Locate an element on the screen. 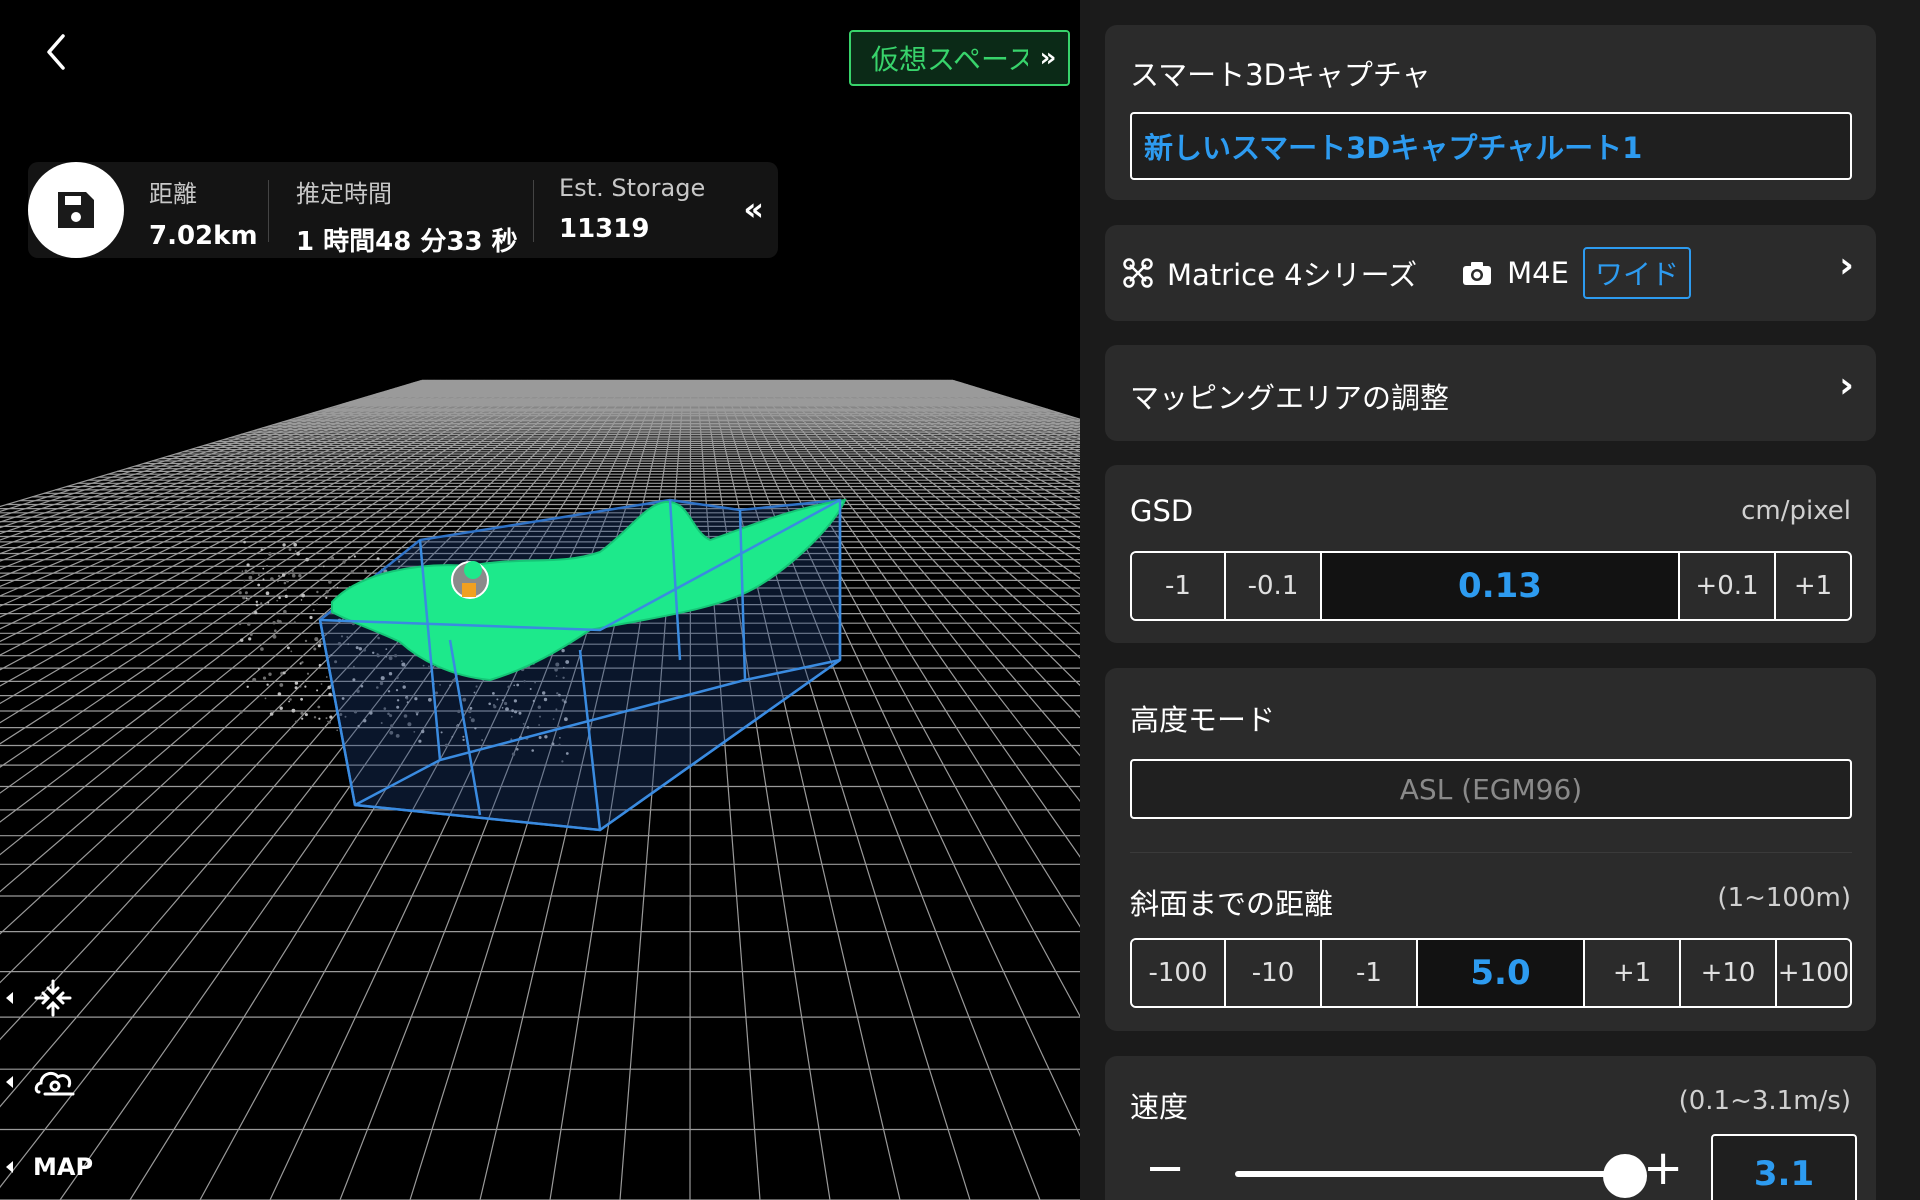  map-toggle: MAP is located at coordinates (49, 1167).